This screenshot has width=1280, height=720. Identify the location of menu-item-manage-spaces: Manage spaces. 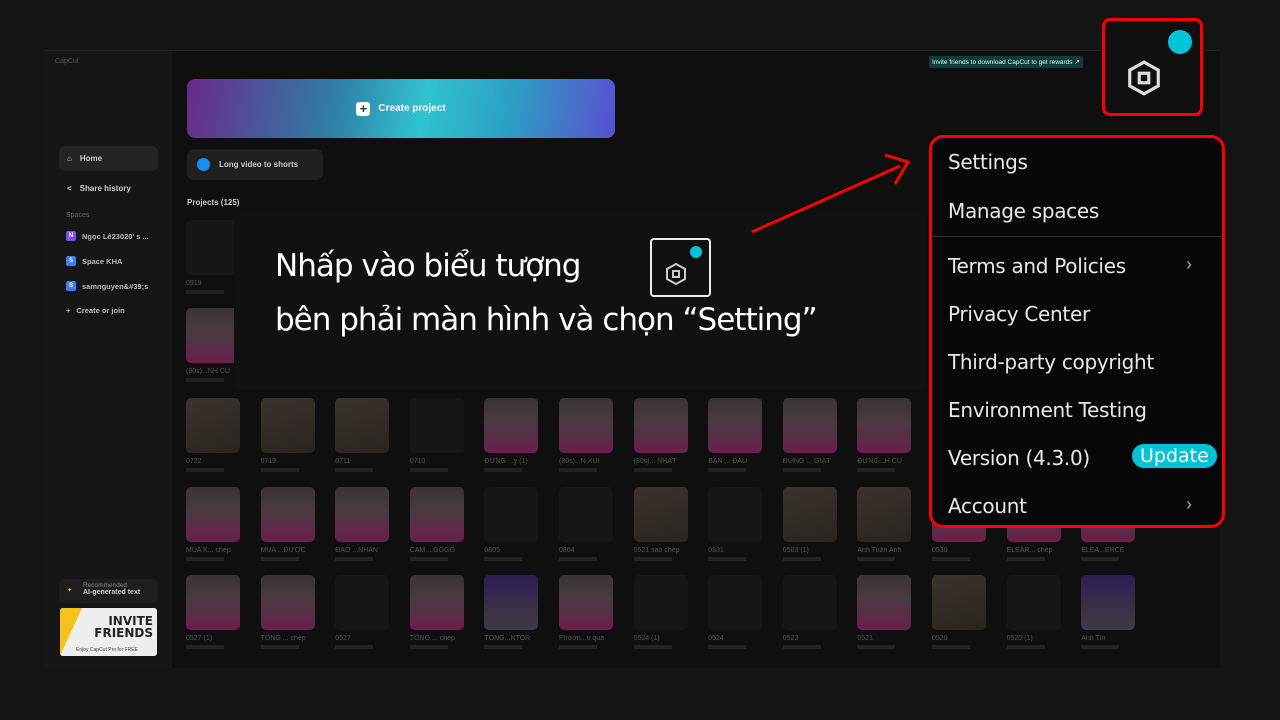
(1023, 211).